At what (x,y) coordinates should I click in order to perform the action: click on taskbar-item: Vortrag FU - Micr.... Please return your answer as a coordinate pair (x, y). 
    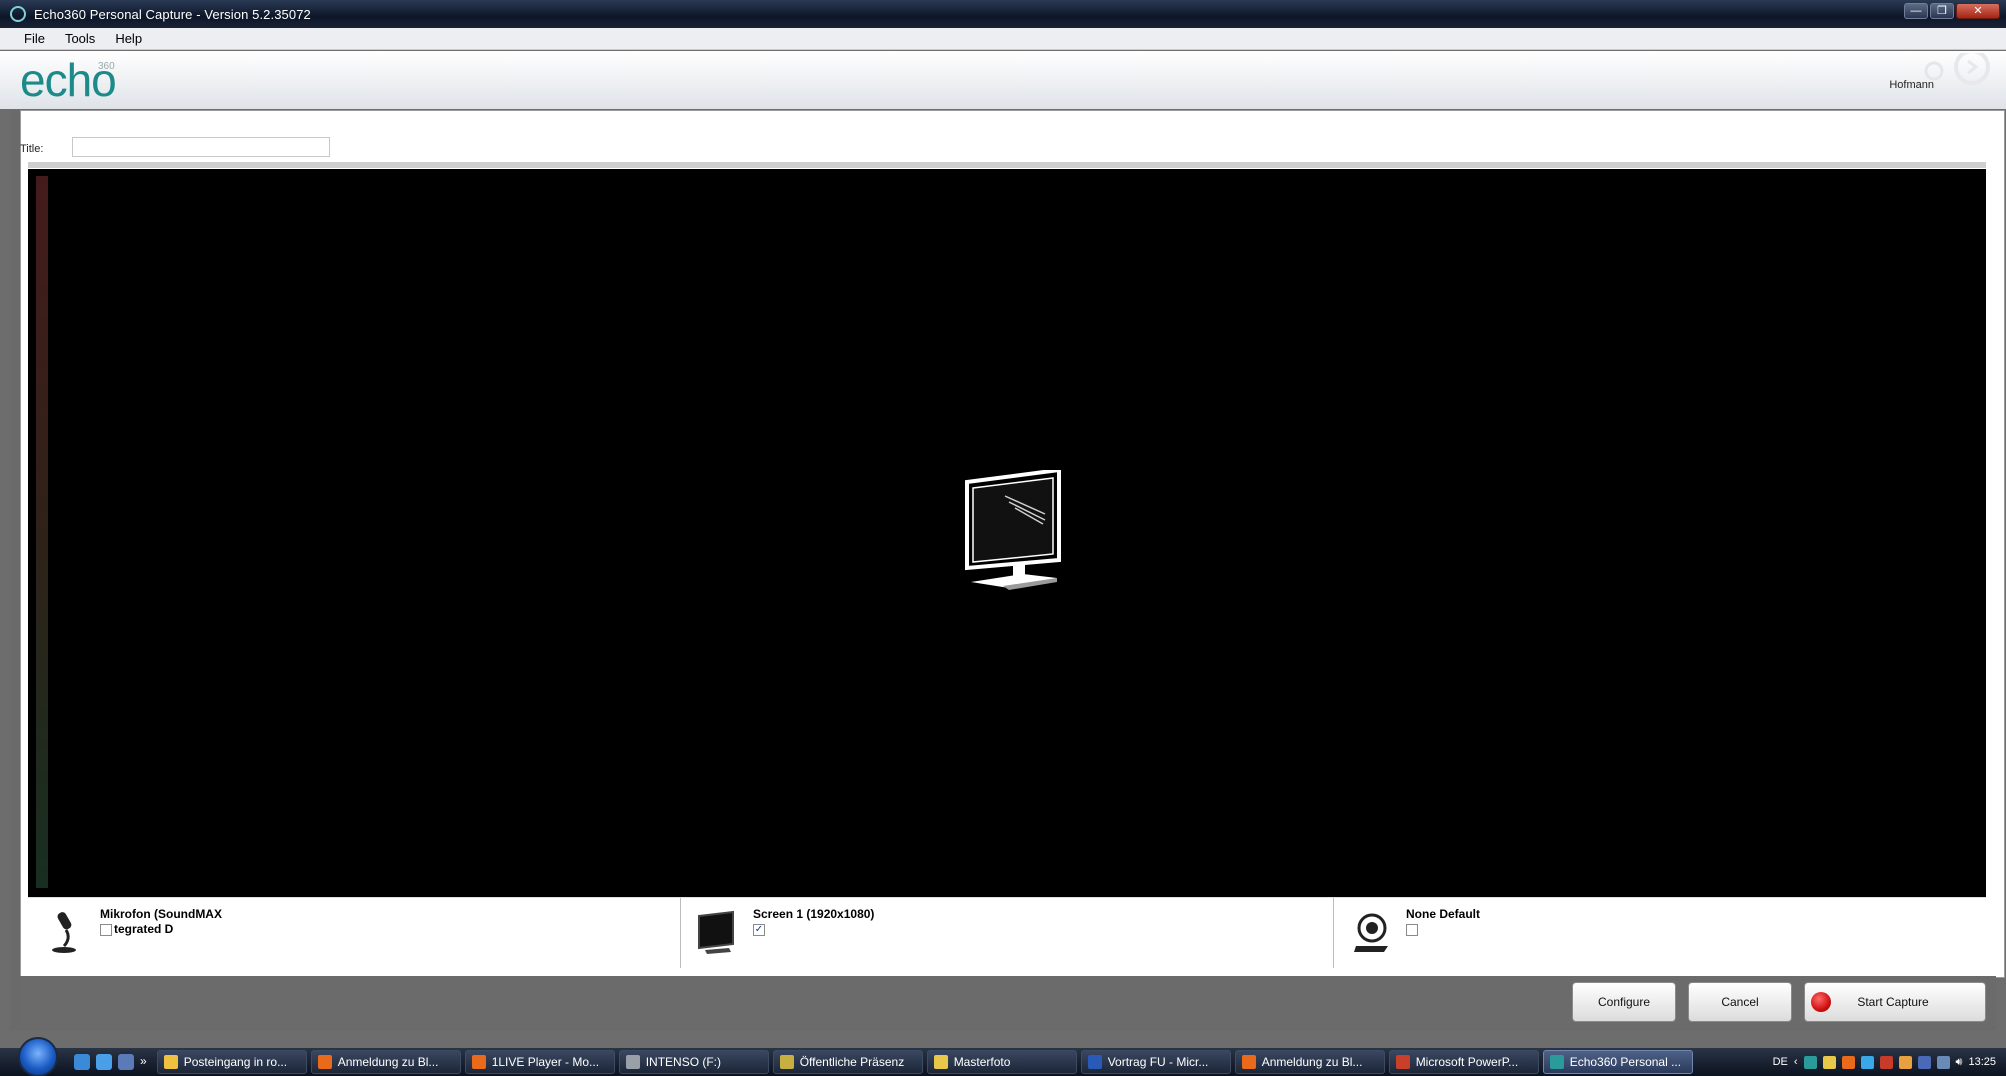
    Looking at the image, I should click on (1155, 1062).